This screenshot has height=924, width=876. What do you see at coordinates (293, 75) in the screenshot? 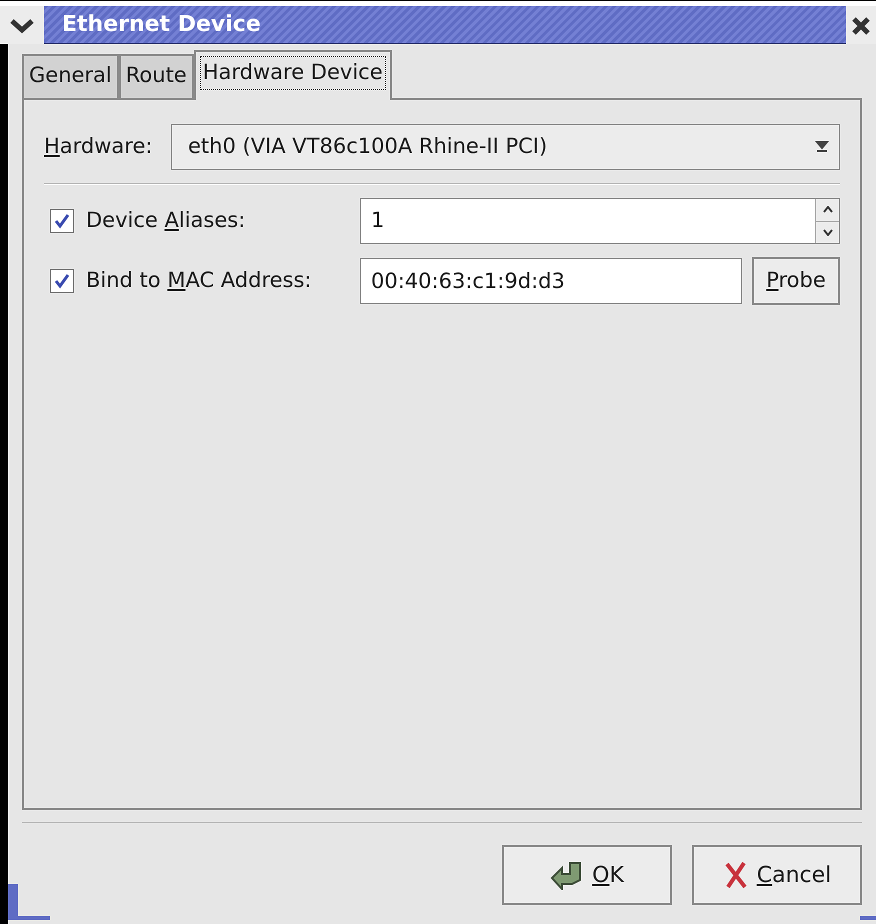
I see `tab: Hardware Device` at bounding box center [293, 75].